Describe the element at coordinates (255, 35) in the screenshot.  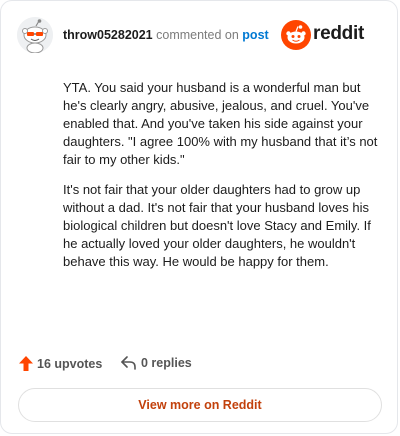
I see `post-link: post` at that location.